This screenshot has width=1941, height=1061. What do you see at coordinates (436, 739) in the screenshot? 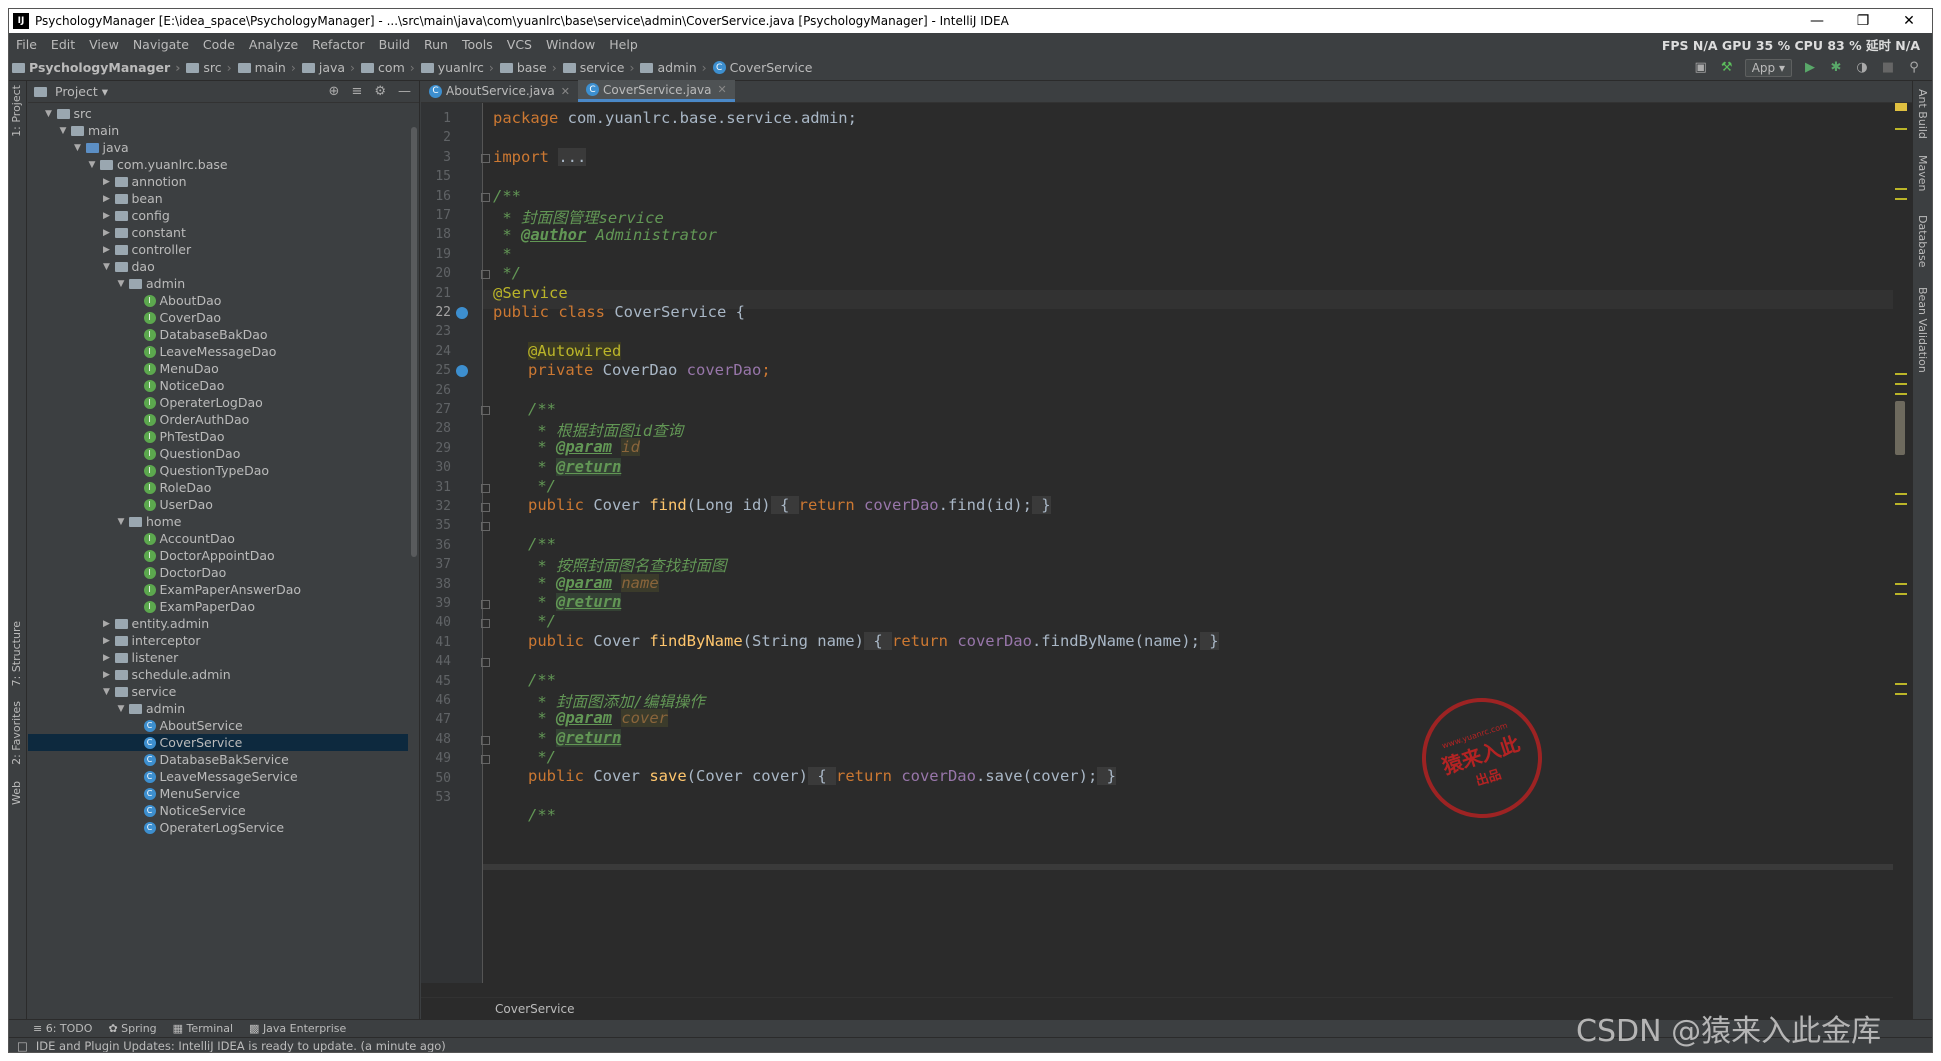
I see `line-number: 48` at bounding box center [436, 739].